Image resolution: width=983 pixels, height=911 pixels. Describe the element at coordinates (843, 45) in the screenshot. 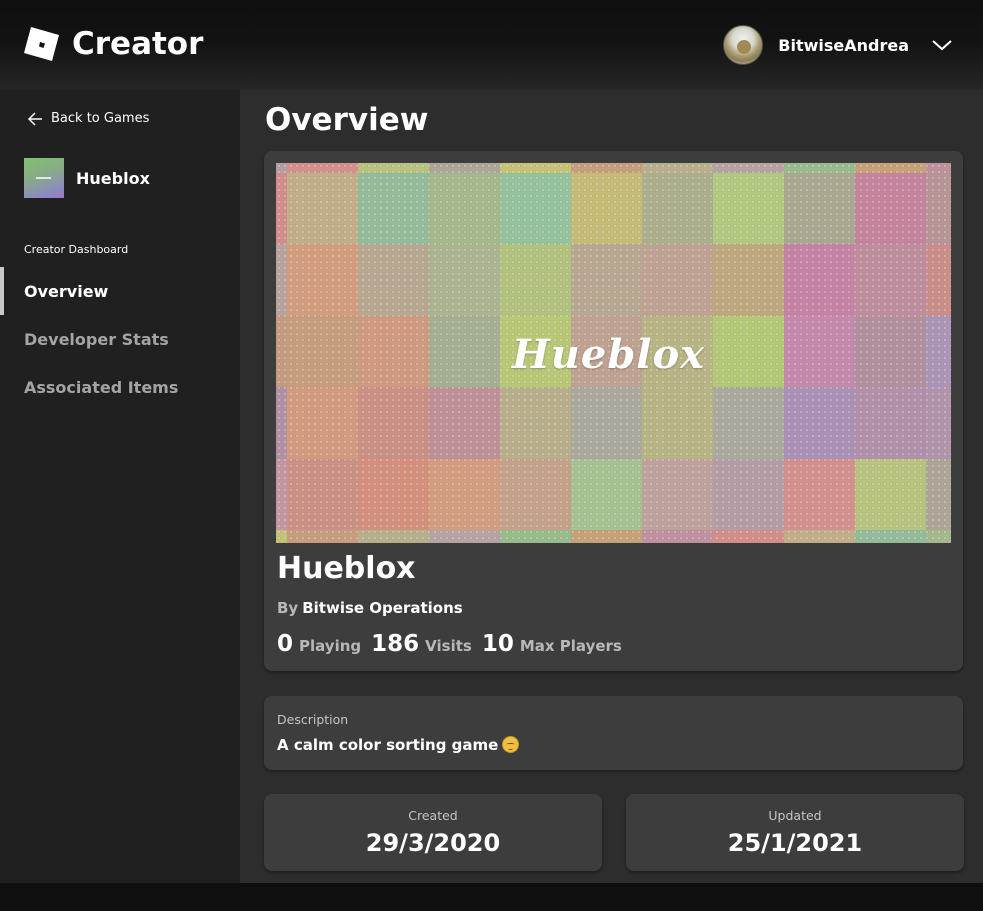

I see `username: BitwiseAndrea` at that location.